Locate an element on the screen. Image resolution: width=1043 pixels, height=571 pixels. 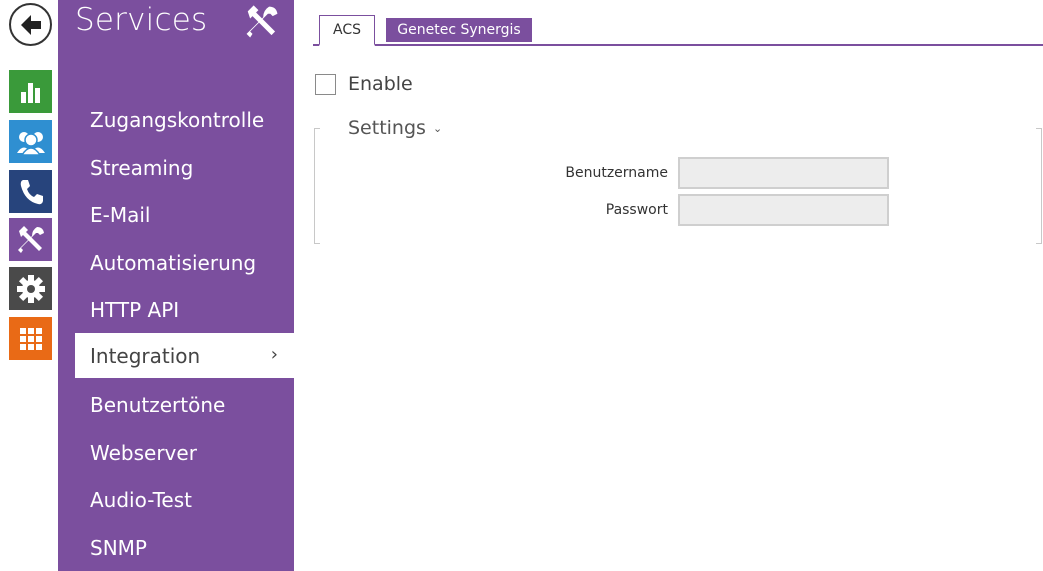
menu-item-label: Zugangskontrolle is located at coordinates (177, 119).